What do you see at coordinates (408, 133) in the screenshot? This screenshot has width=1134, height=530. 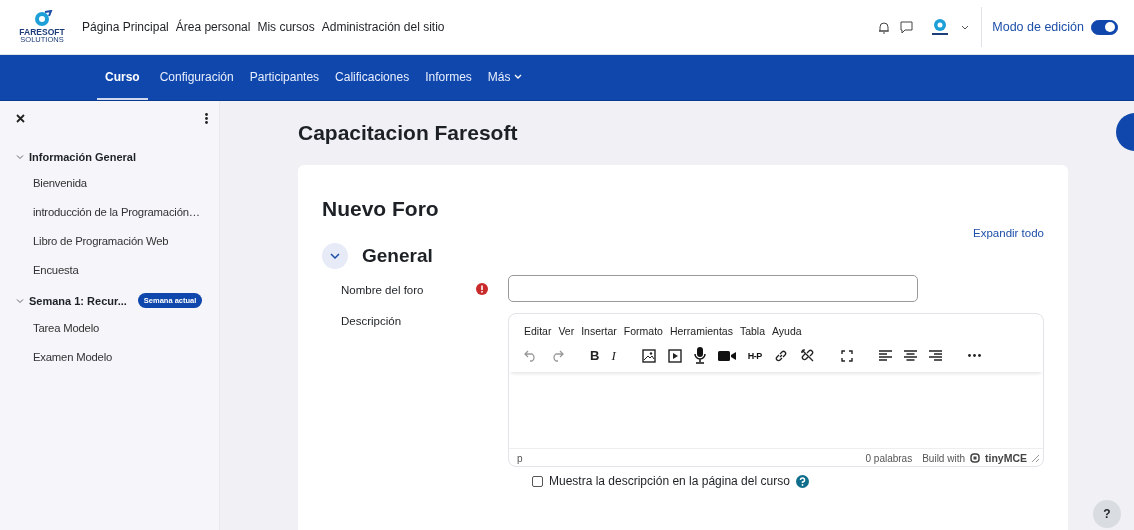 I see `course-title: Capacitacion Faresoft` at bounding box center [408, 133].